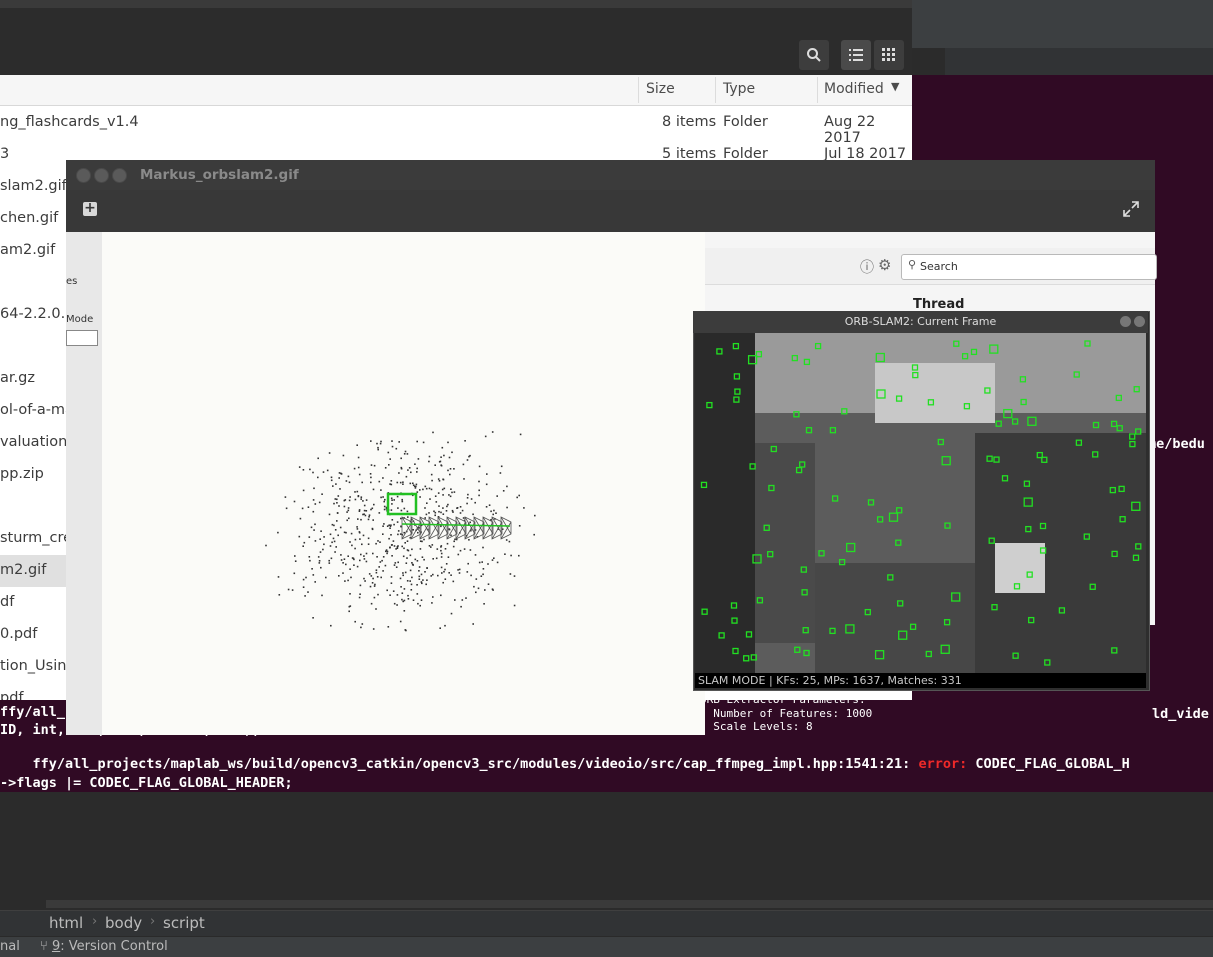  Describe the element at coordinates (456, 37) in the screenshot. I see `file-manager-header` at that location.